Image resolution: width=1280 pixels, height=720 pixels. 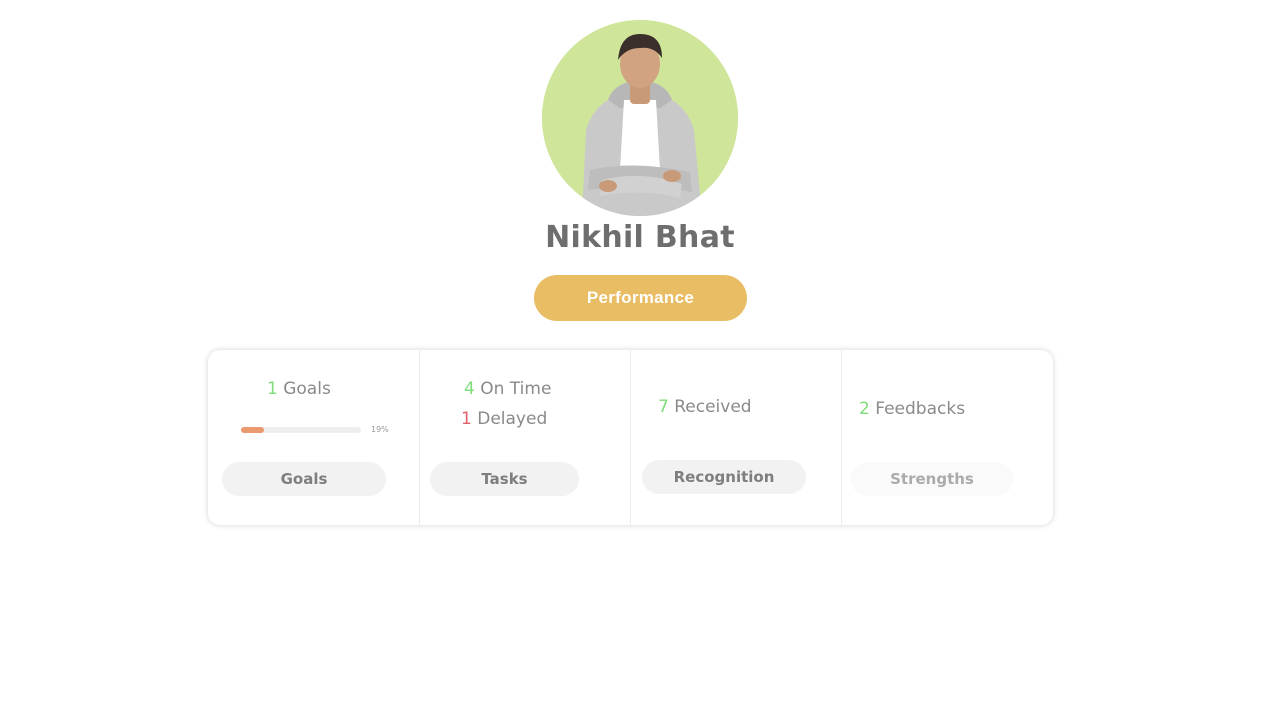 What do you see at coordinates (512, 419) in the screenshot?
I see `delayed-label: Delayed` at bounding box center [512, 419].